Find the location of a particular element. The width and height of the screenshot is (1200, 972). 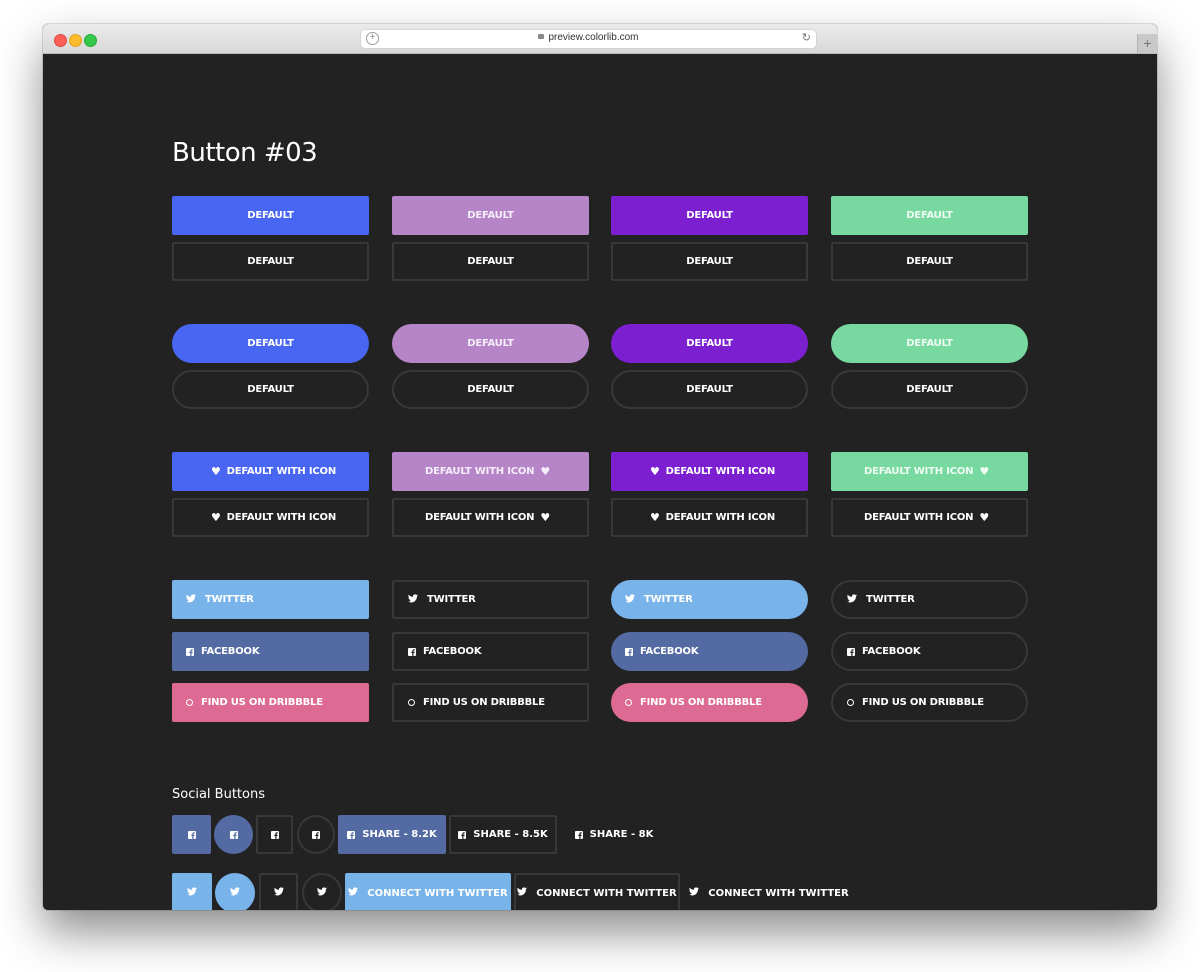

default-with-icon-button-purple-outline: ♥ DEFAULT WITH ICON is located at coordinates (709, 517).